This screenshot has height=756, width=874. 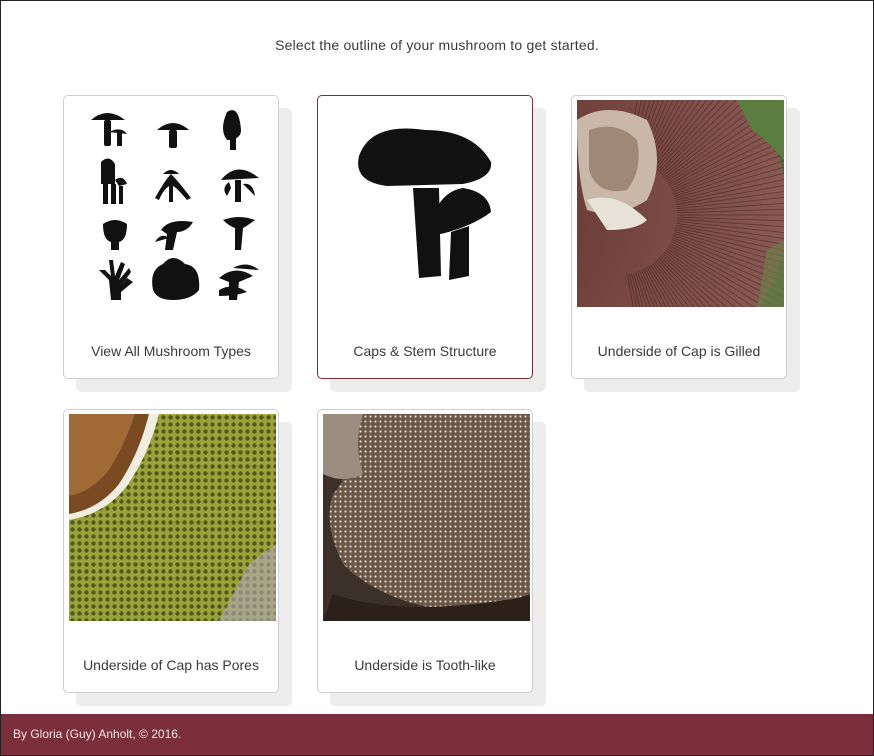 I want to click on pores-photo, so click(x=172, y=517).